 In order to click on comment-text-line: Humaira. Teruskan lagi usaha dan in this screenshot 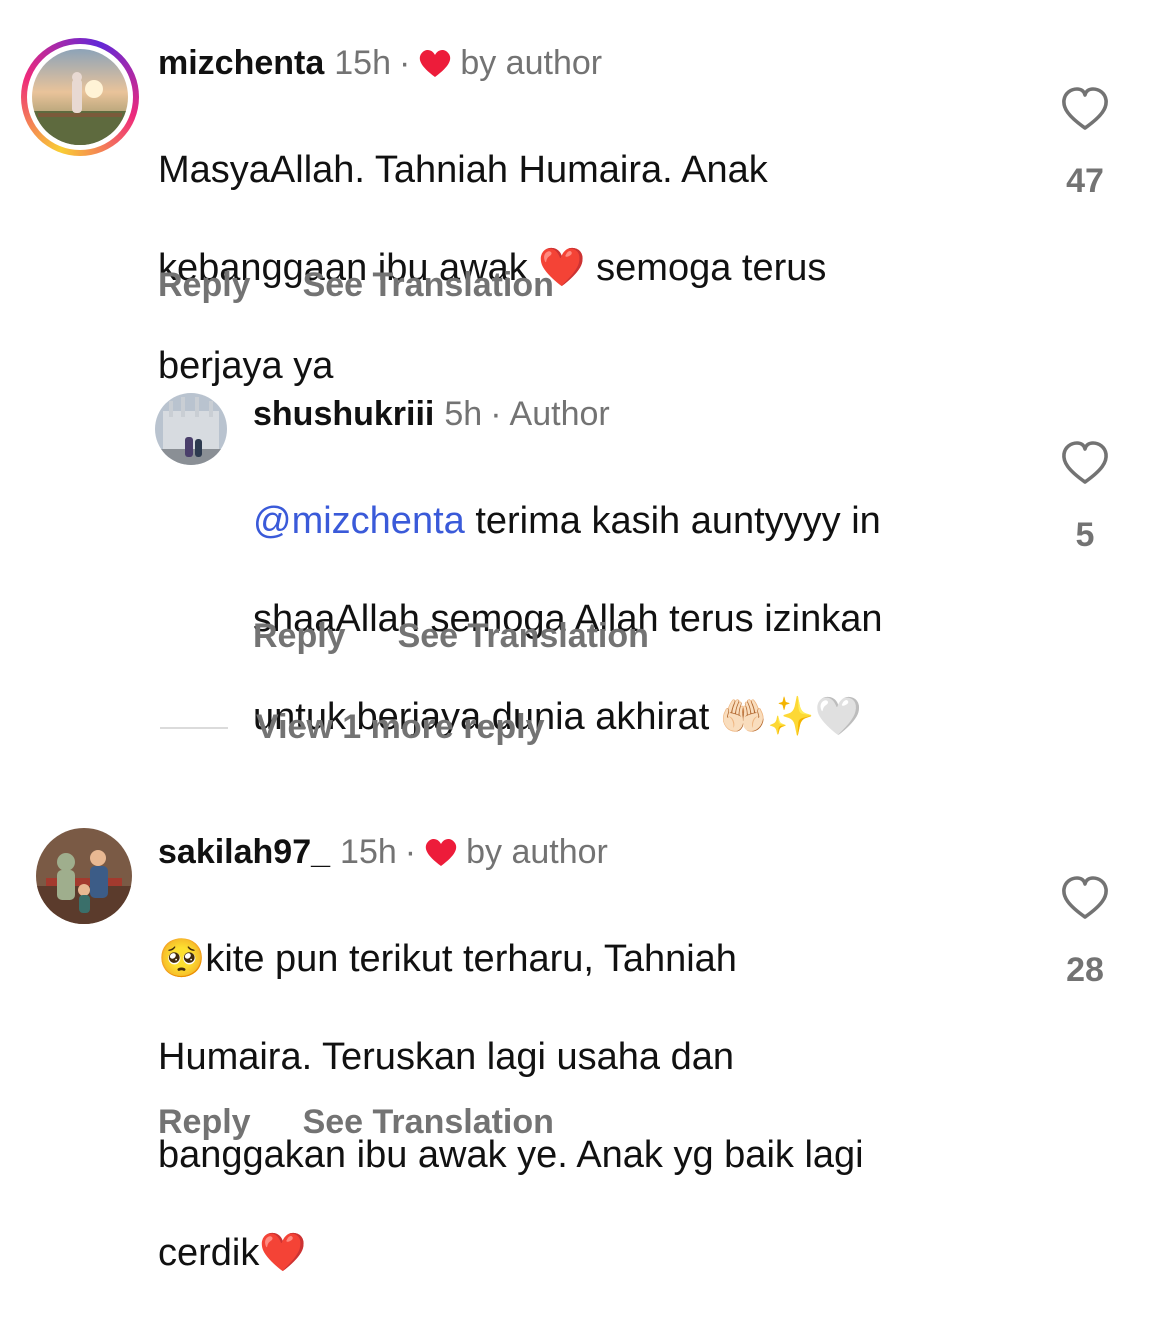, I will do `click(446, 1057)`.